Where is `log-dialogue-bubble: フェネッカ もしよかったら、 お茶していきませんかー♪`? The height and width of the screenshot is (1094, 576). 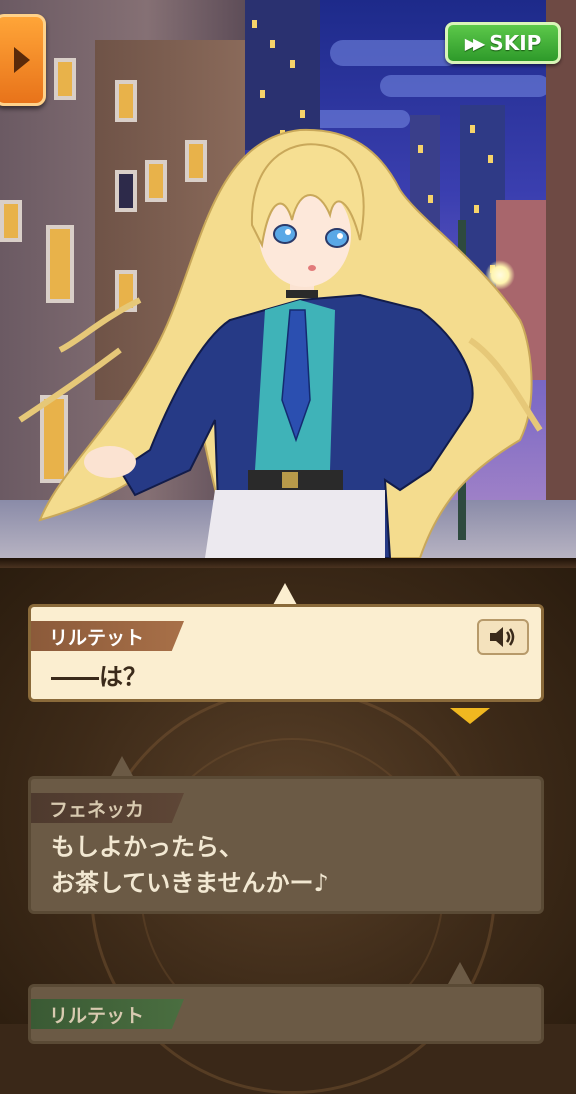 log-dialogue-bubble: フェネッカ もしよかったら、 お茶していきませんかー♪ is located at coordinates (286, 845).